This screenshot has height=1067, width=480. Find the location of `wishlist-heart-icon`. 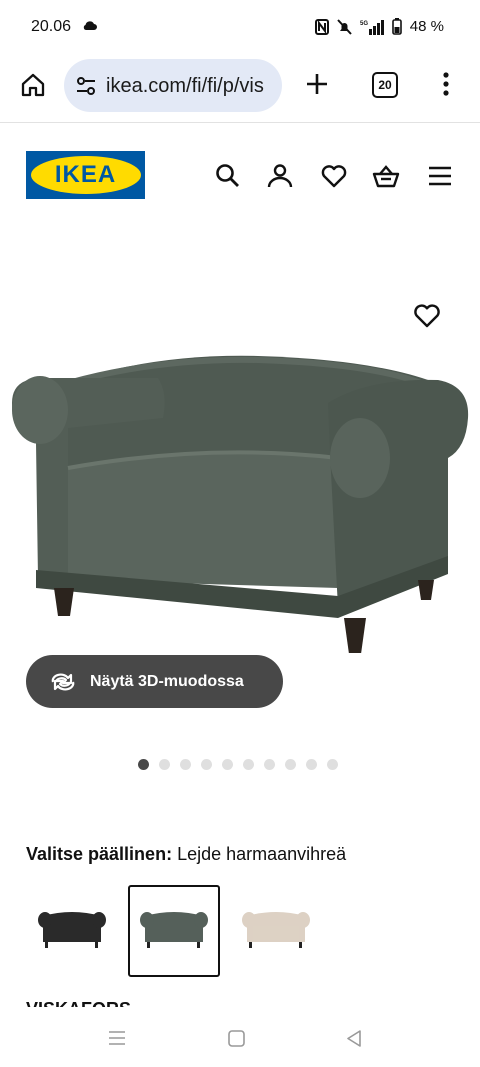

wishlist-heart-icon is located at coordinates (334, 176).